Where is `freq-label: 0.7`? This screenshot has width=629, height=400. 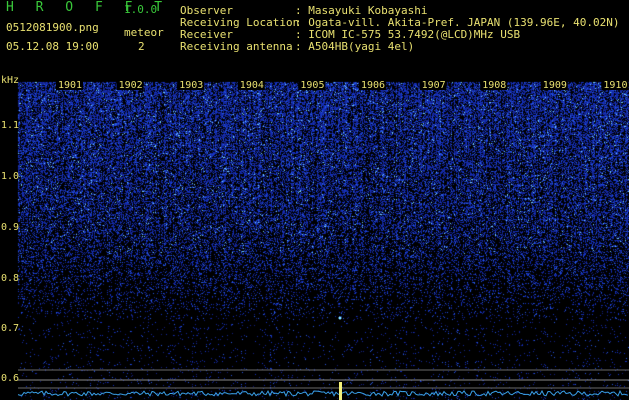 freq-label: 0.7 is located at coordinates (10, 328).